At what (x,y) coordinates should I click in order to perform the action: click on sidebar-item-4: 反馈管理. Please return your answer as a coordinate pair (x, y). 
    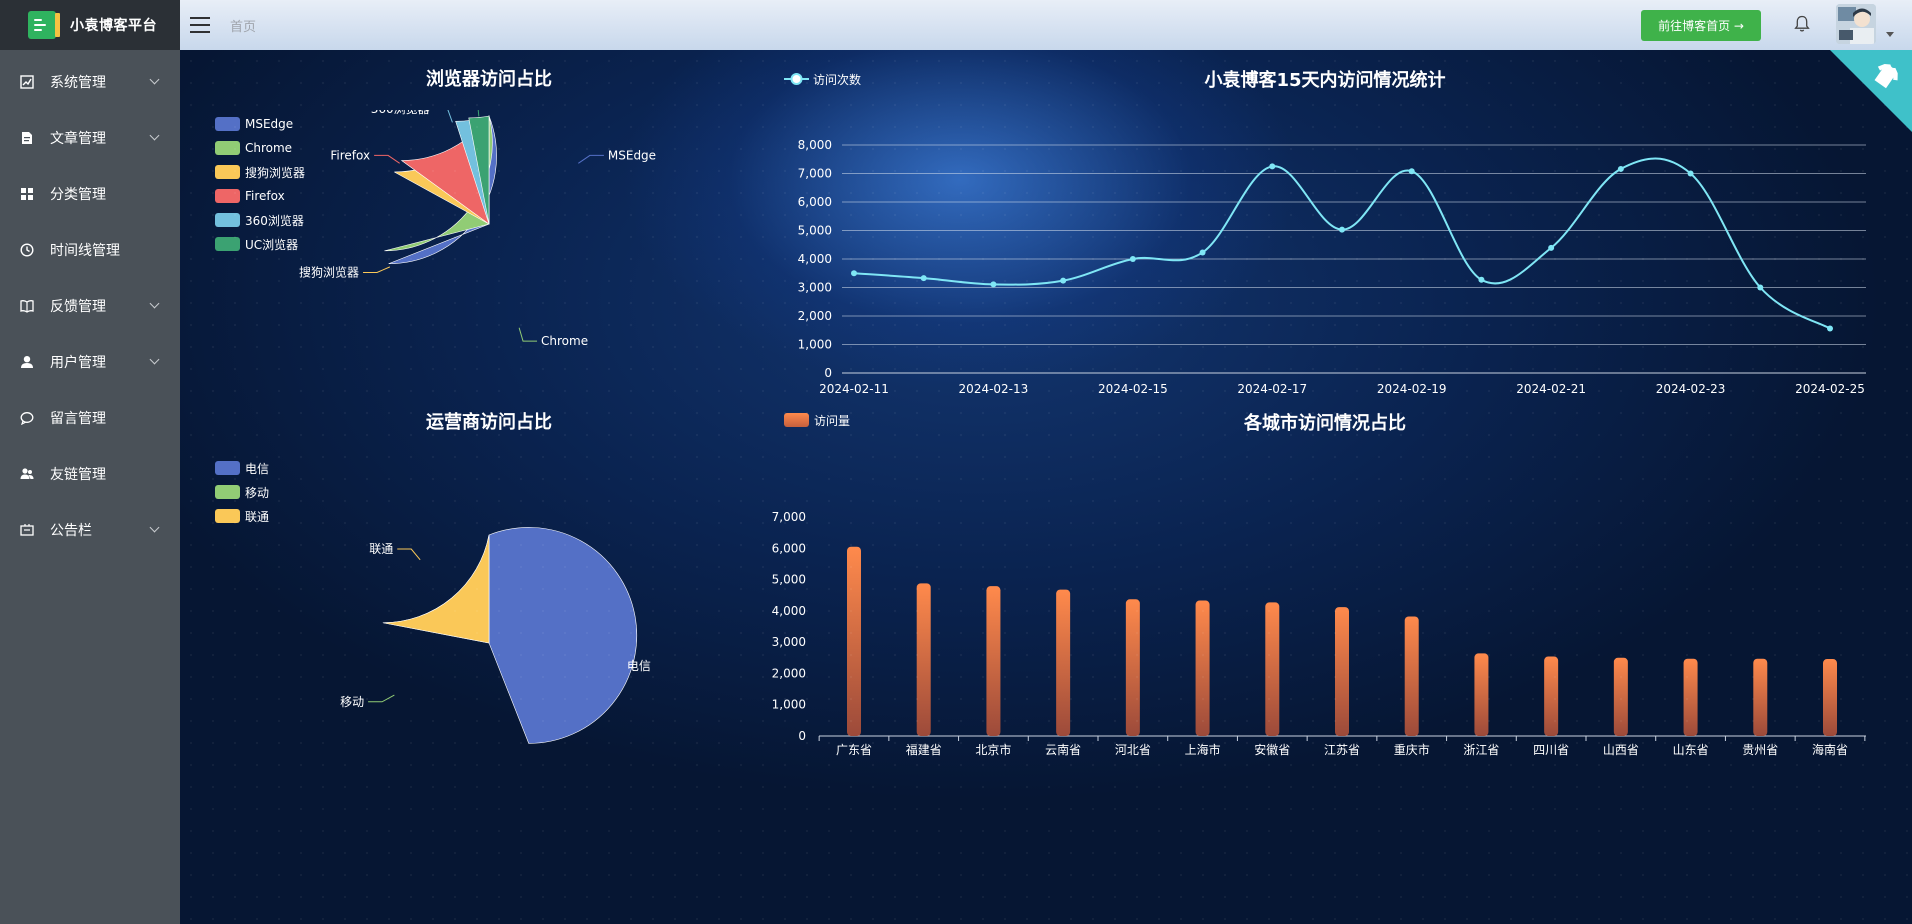
    Looking at the image, I should click on (90, 306).